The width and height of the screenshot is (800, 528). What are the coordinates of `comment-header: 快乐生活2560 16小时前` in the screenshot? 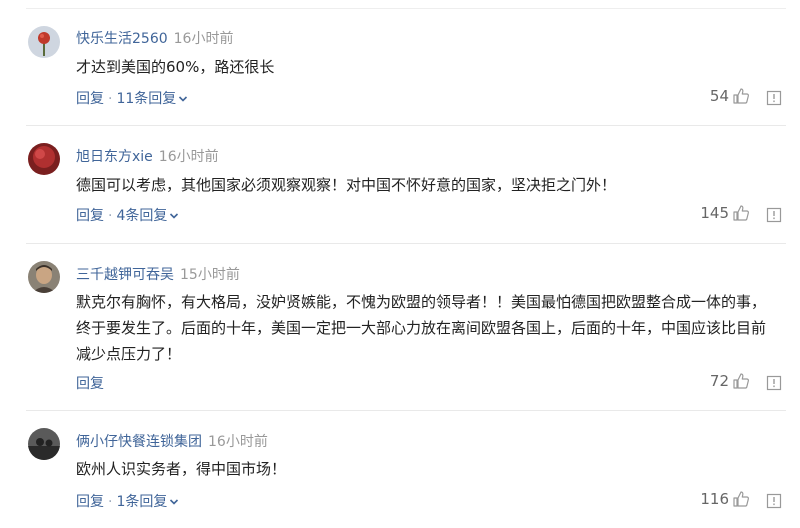 It's located at (154, 38).